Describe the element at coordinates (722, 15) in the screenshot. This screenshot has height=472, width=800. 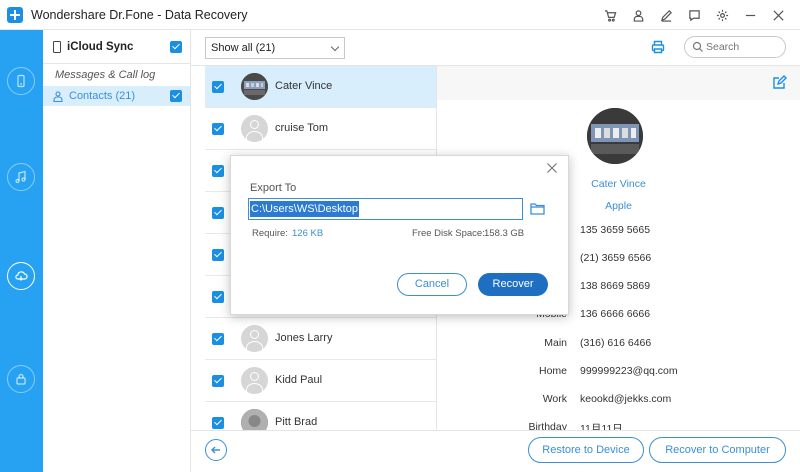
I see `gear-icon` at that location.